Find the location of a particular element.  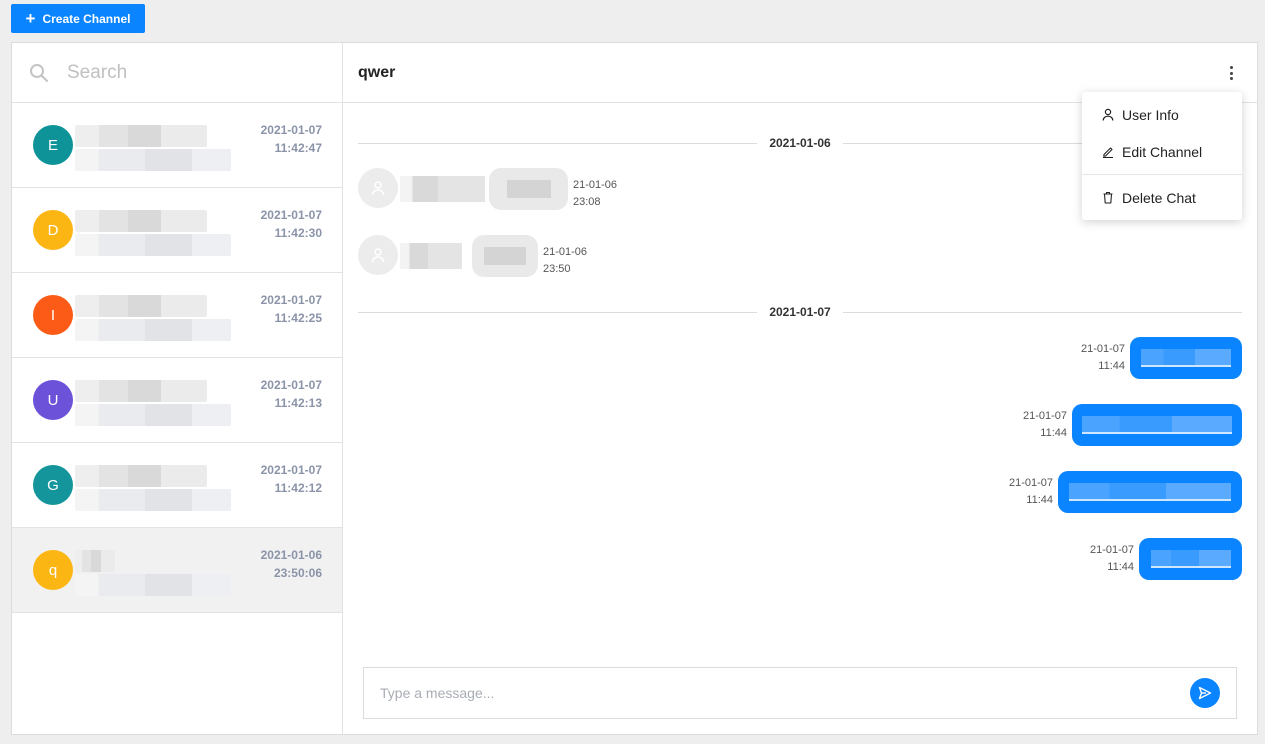

channel-time: 11:42:25 is located at coordinates (298, 318).